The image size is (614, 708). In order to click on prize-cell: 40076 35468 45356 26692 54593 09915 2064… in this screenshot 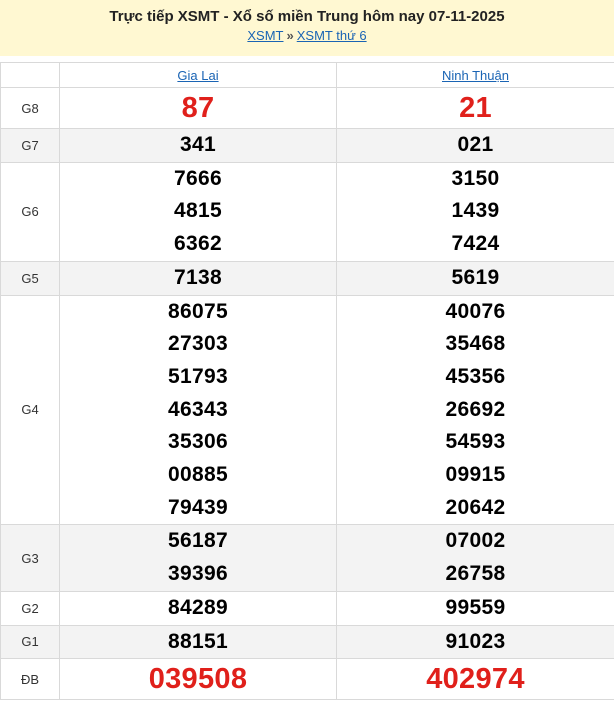, I will do `click(475, 410)`.